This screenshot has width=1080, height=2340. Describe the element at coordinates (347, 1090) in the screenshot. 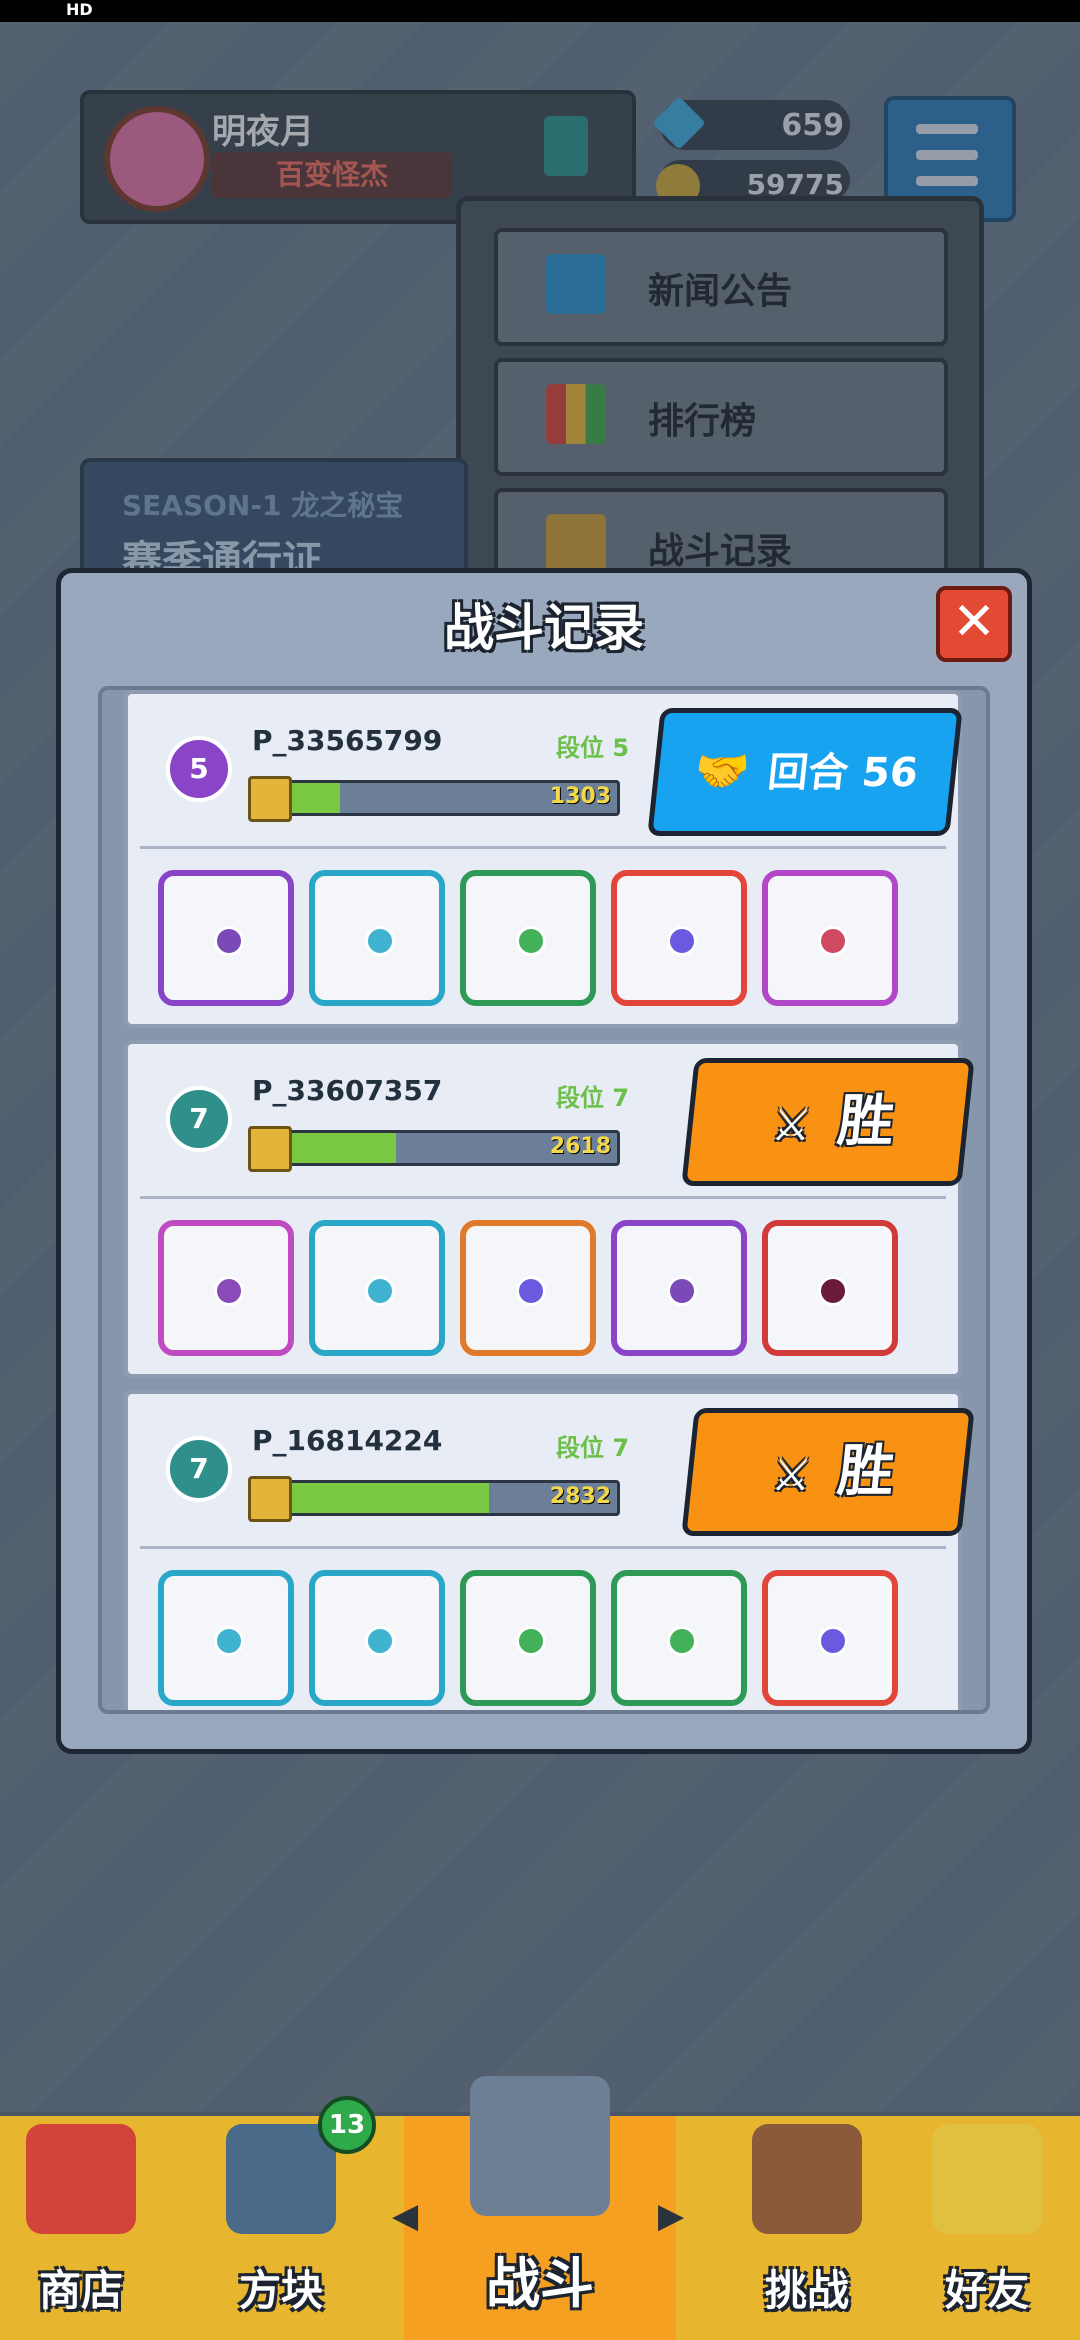

I see `opponent-name: P_33607357` at that location.